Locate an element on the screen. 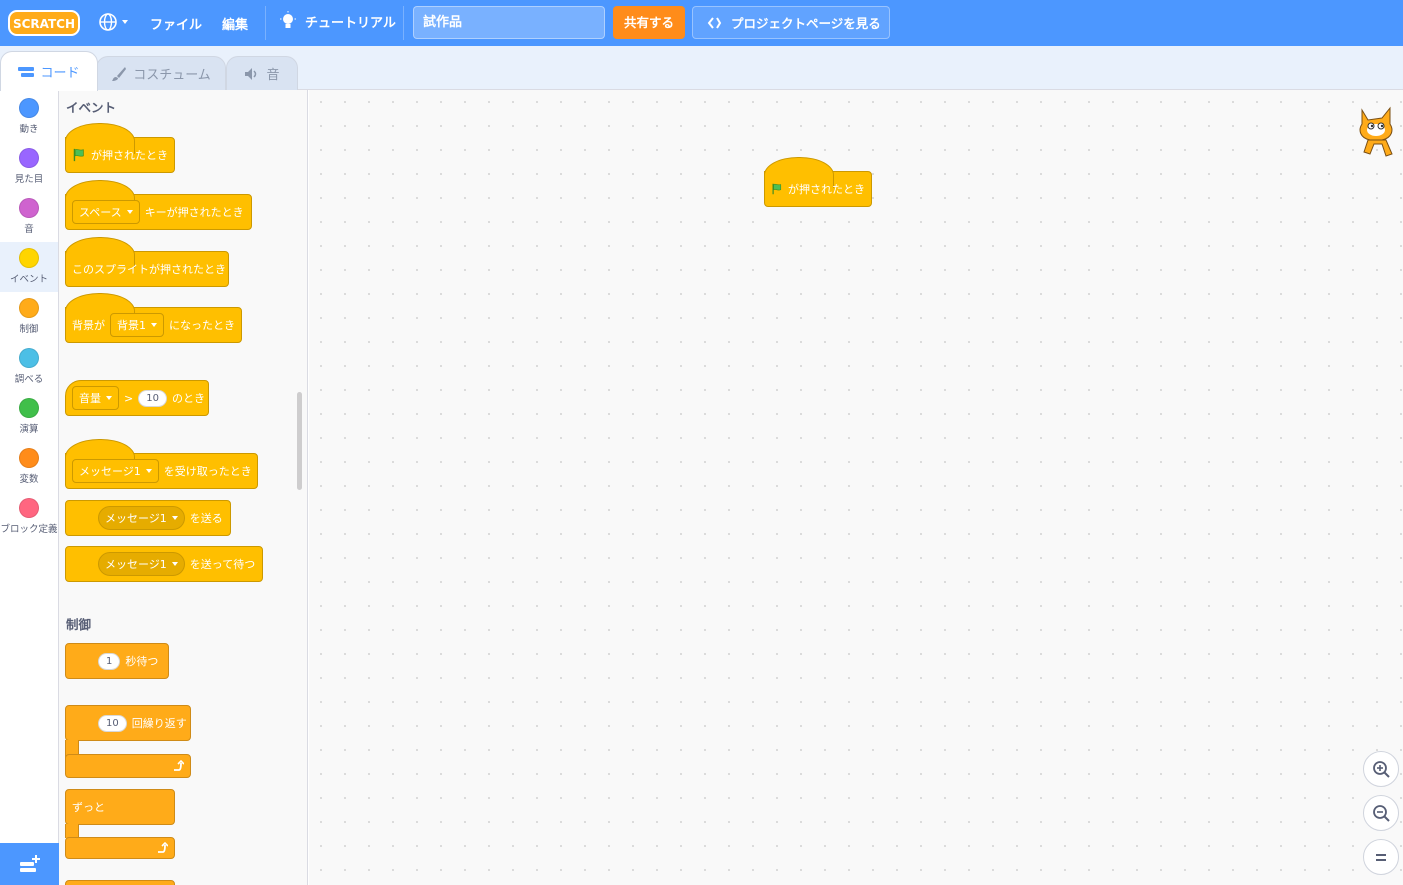 The image size is (1403, 885). tab-sounds: 音 is located at coordinates (262, 73).